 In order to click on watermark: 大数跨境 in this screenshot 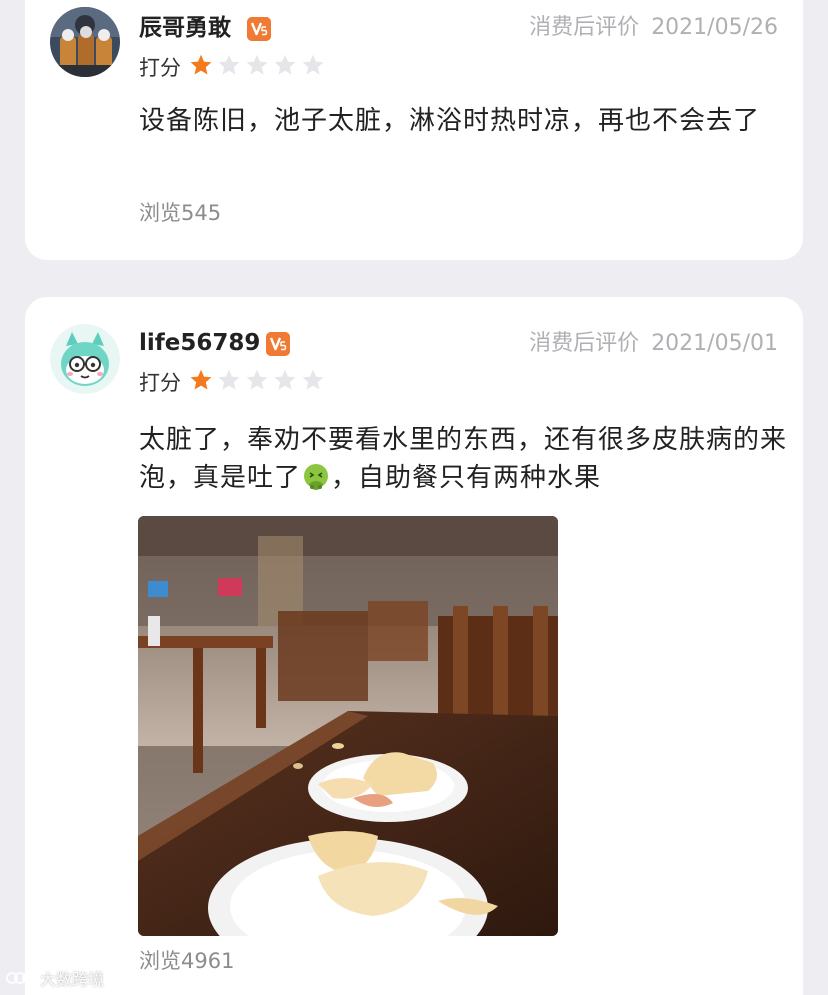, I will do `click(55, 978)`.